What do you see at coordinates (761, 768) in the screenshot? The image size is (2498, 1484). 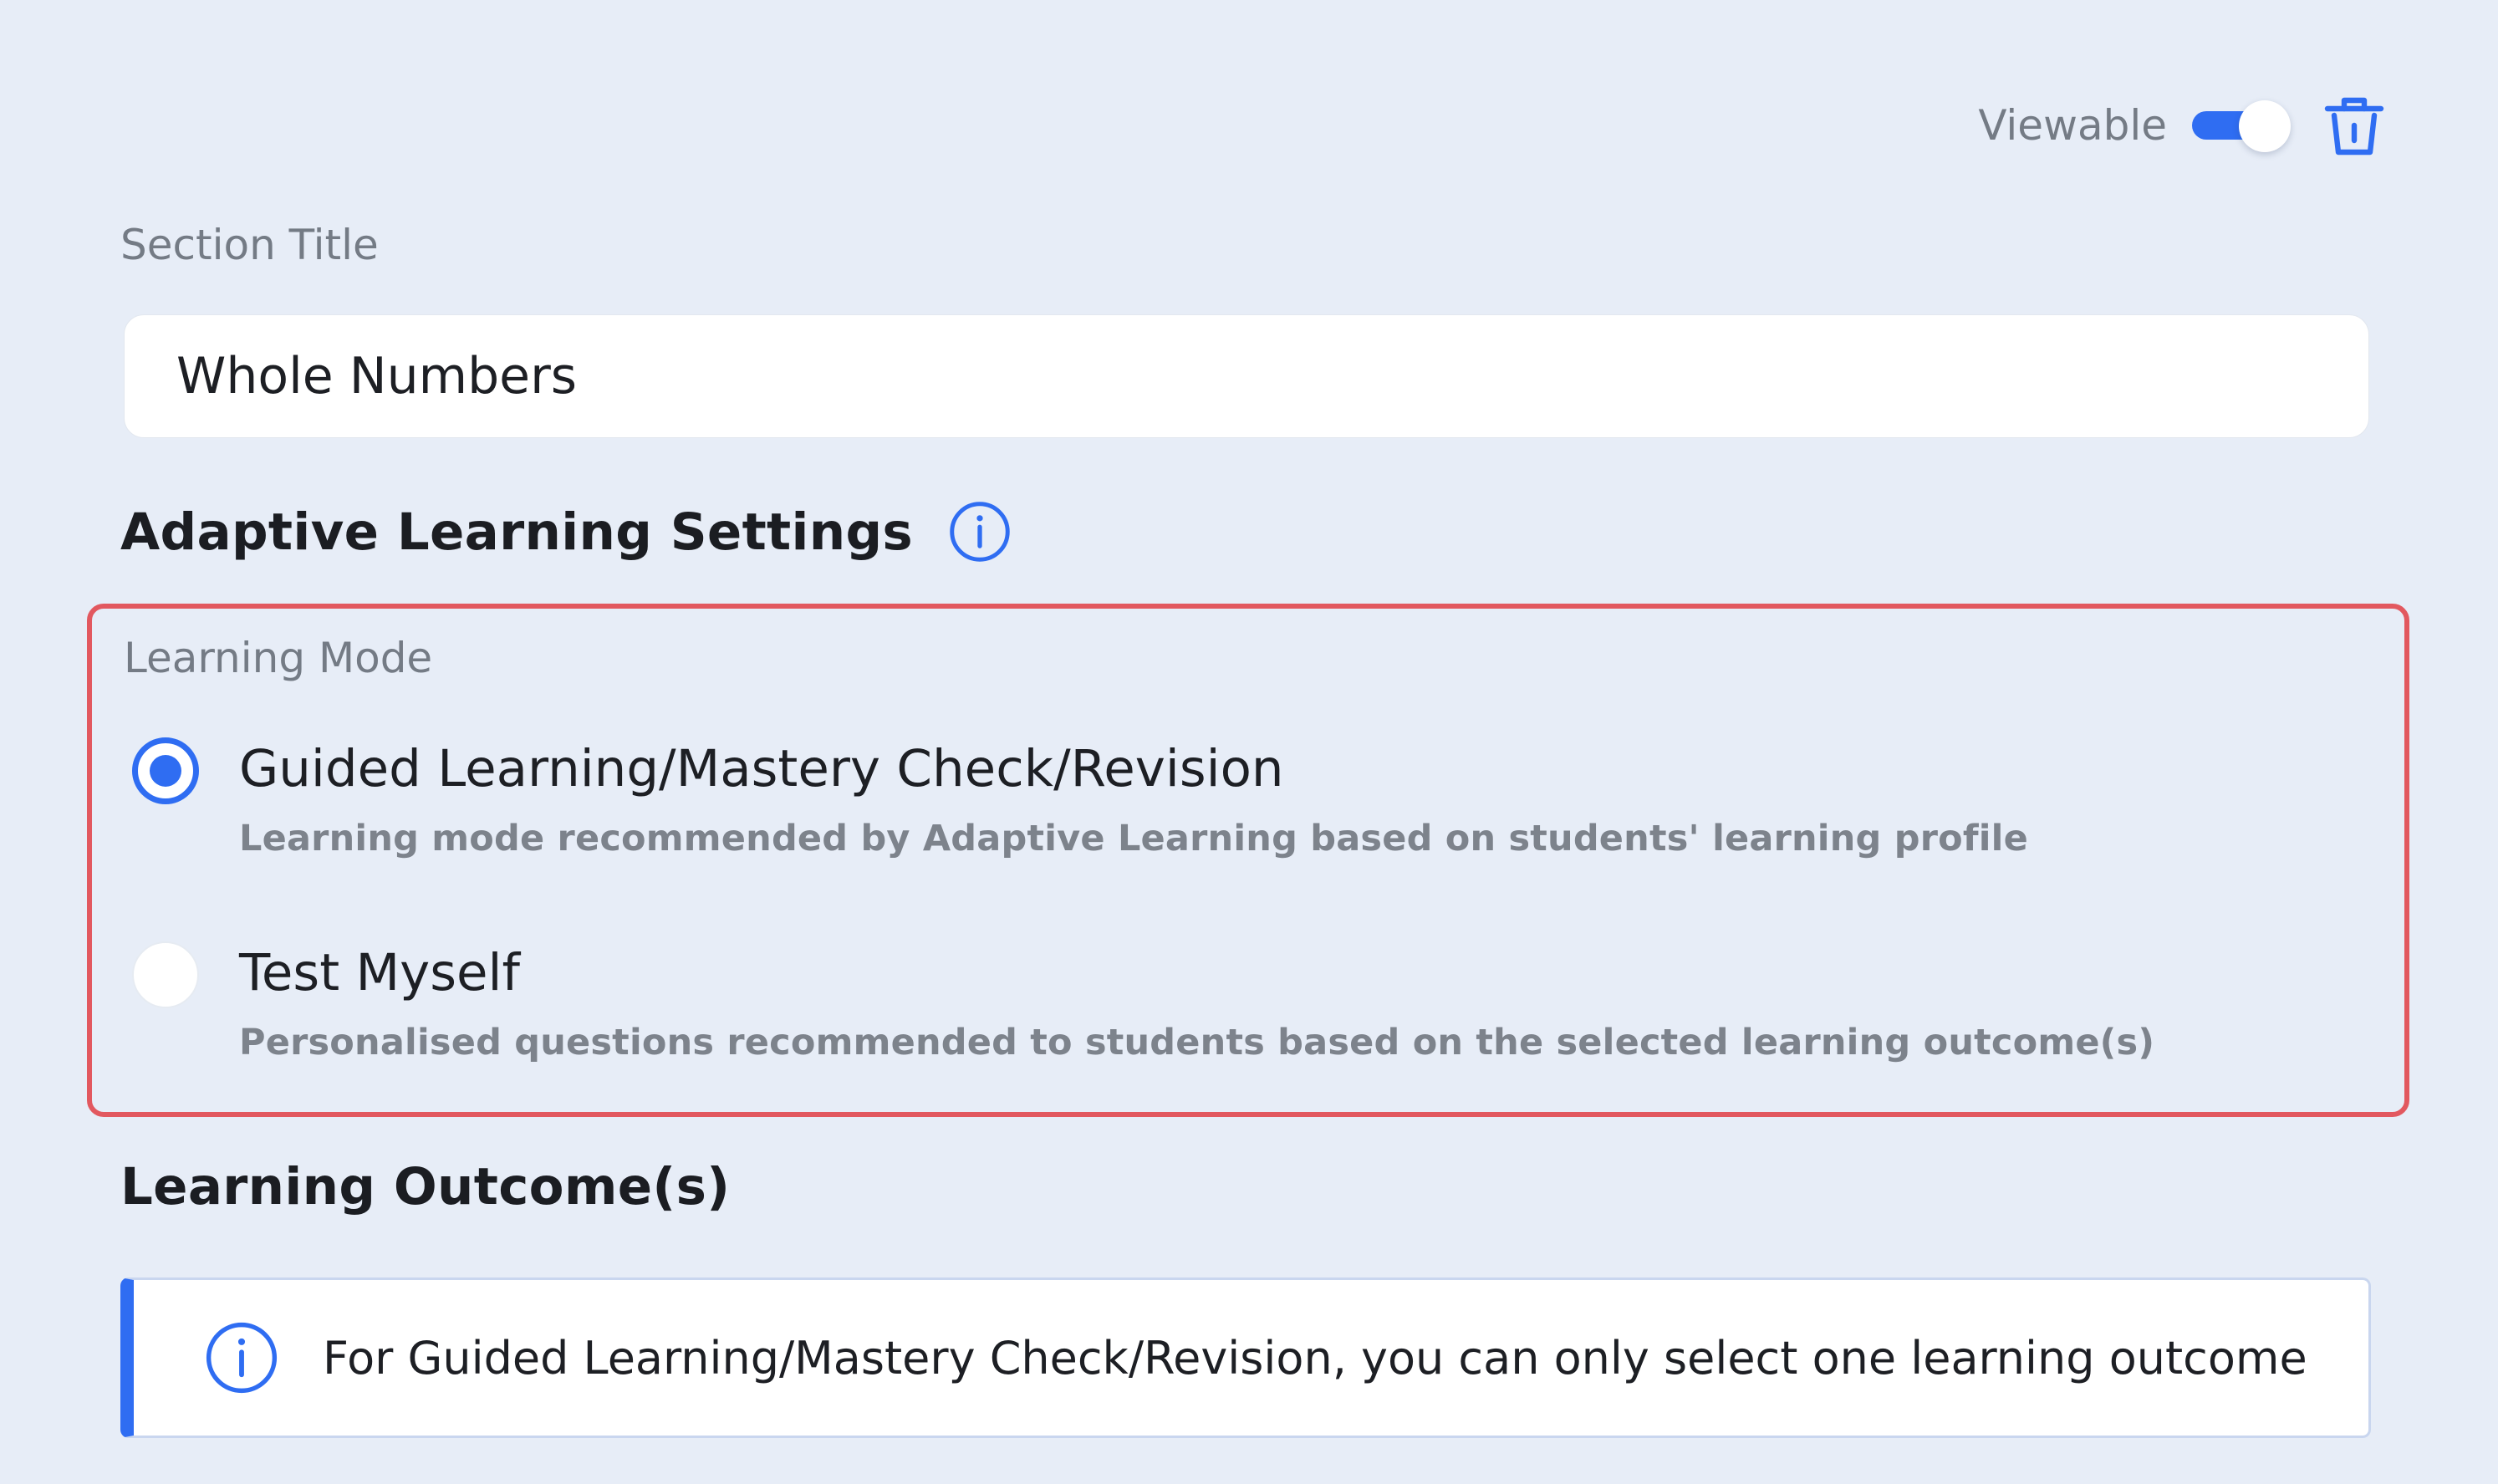 I see `radio-option-title: Guided Learning/Mastery Check/Revision` at bounding box center [761, 768].